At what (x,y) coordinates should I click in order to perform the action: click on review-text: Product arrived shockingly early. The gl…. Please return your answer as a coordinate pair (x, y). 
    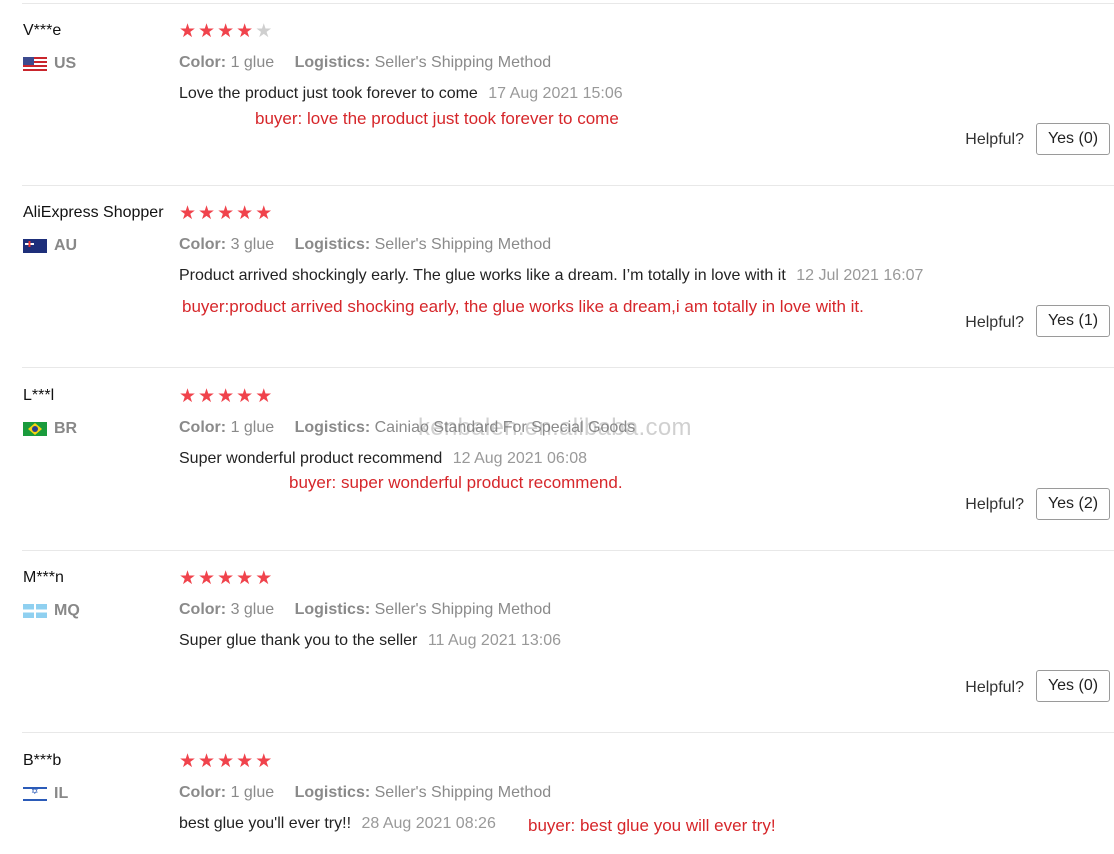
    Looking at the image, I should click on (482, 275).